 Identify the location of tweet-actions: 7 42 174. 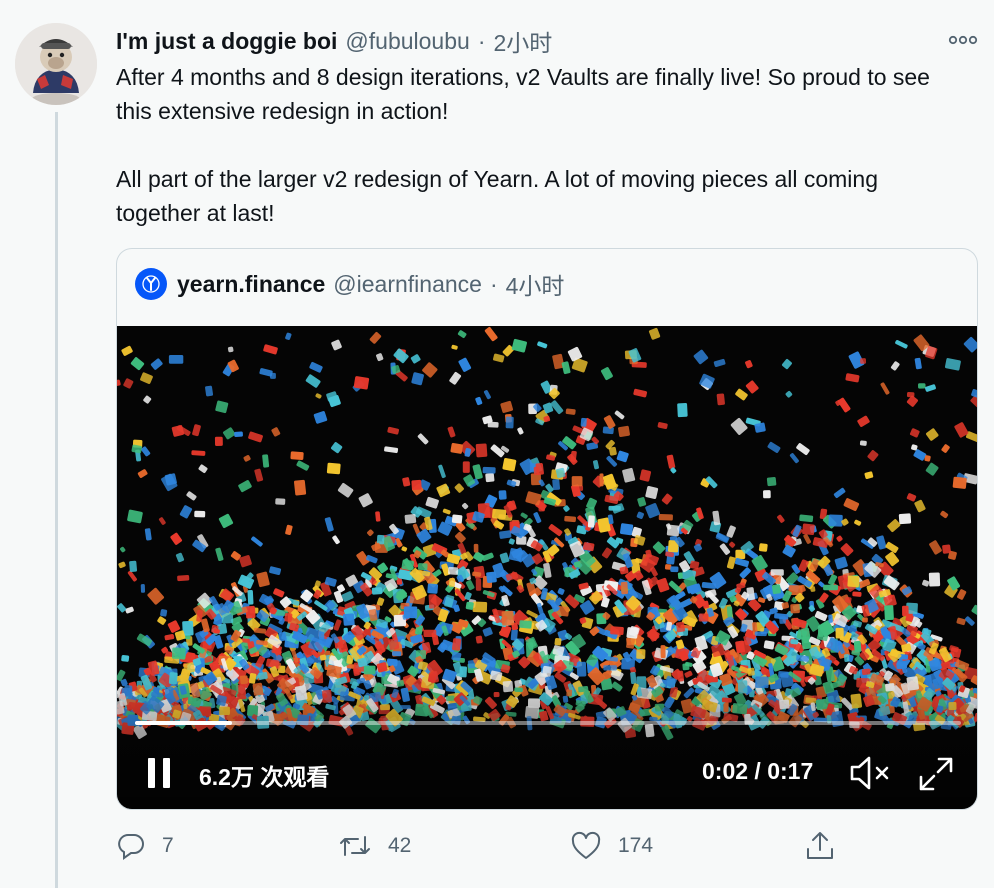
(486, 846).